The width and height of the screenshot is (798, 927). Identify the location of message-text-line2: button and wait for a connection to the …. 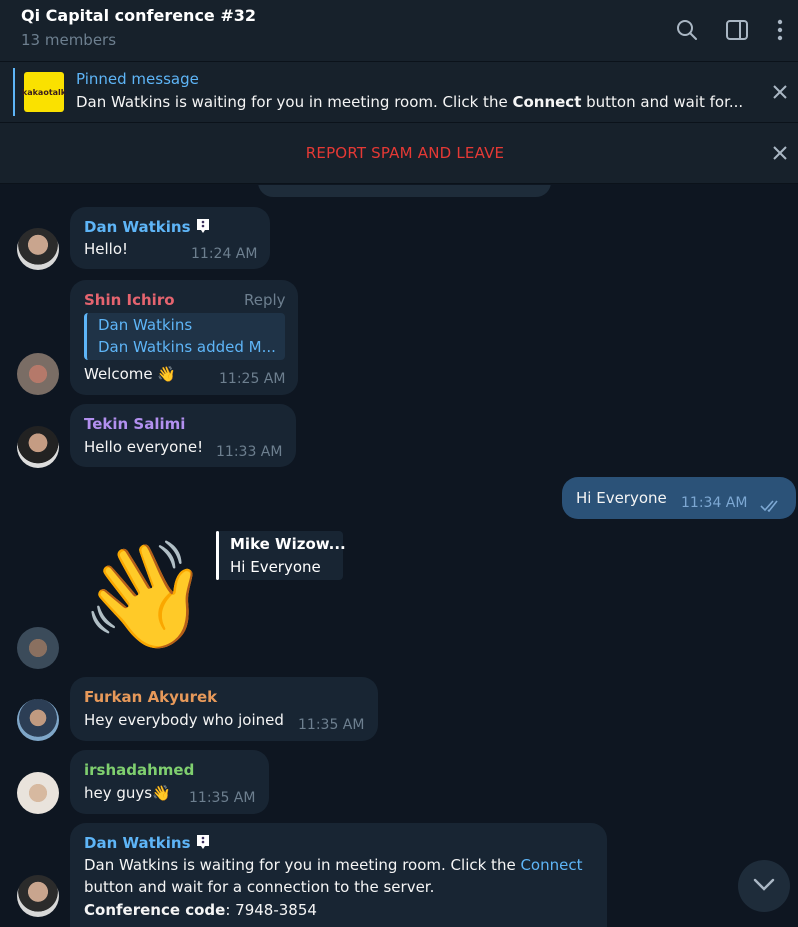
(259, 887).